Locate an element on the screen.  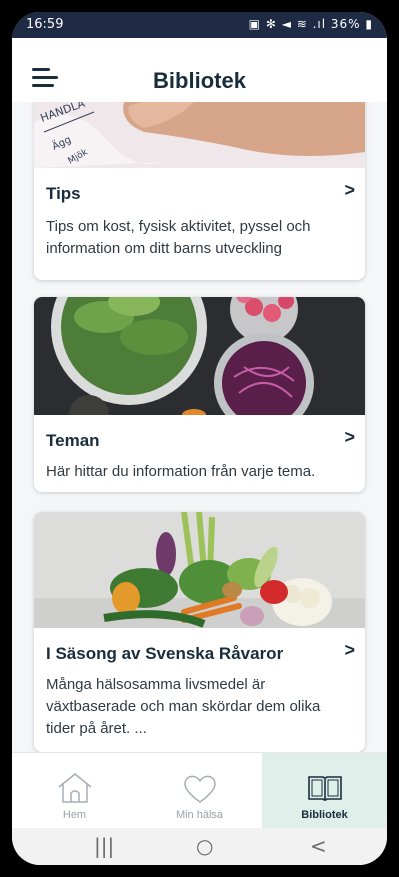
teman-image is located at coordinates (199, 356).